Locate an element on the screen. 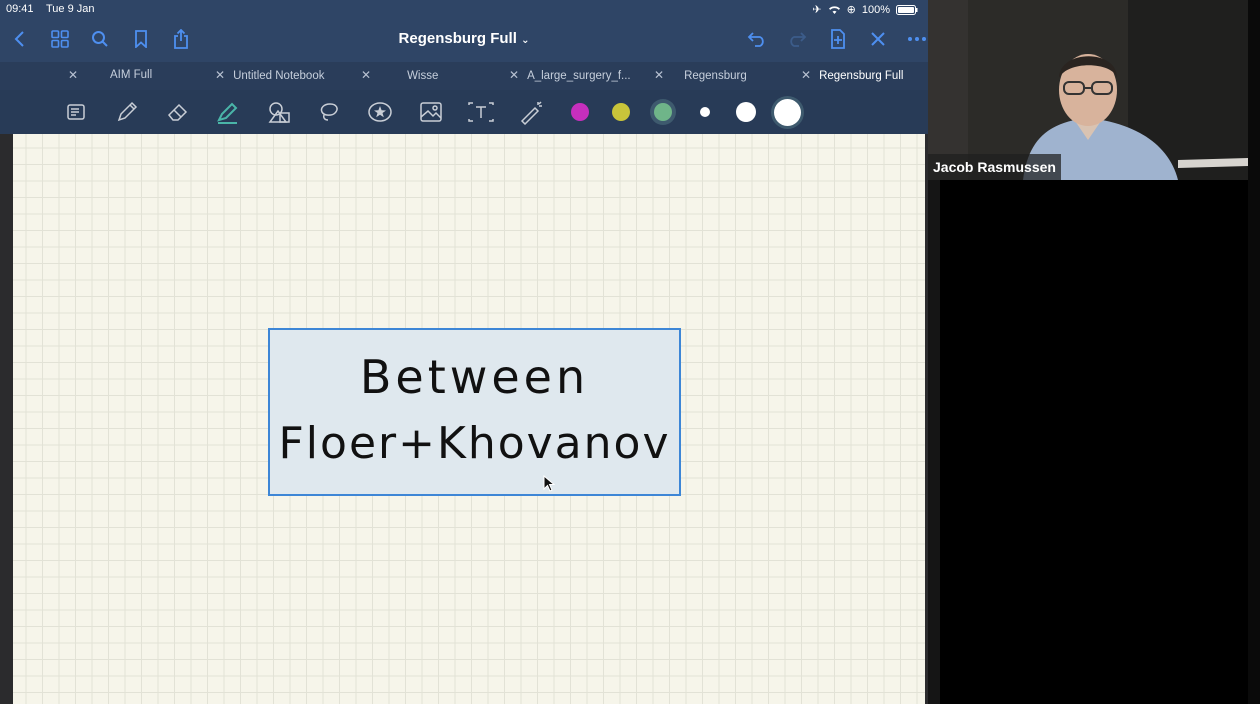 The image size is (1260, 704). battery-percent: 100% is located at coordinates (875, 9).